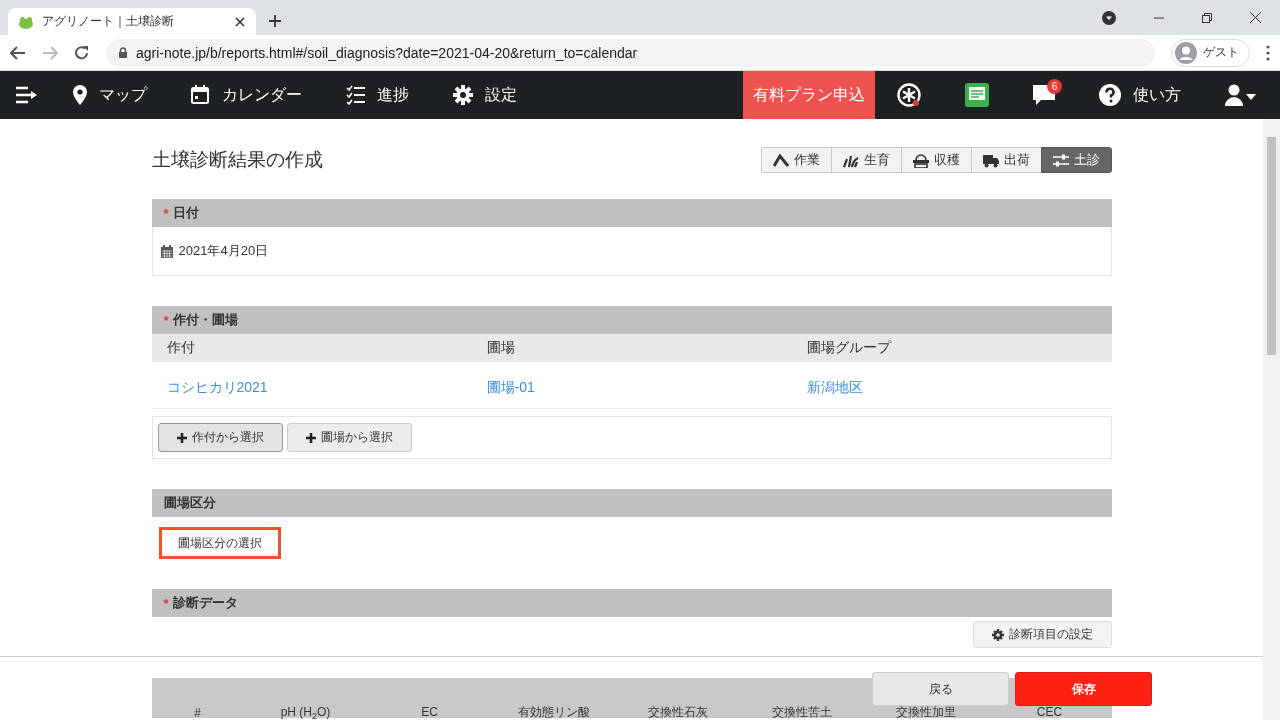  I want to click on nav-item: 進捗, so click(377, 95).